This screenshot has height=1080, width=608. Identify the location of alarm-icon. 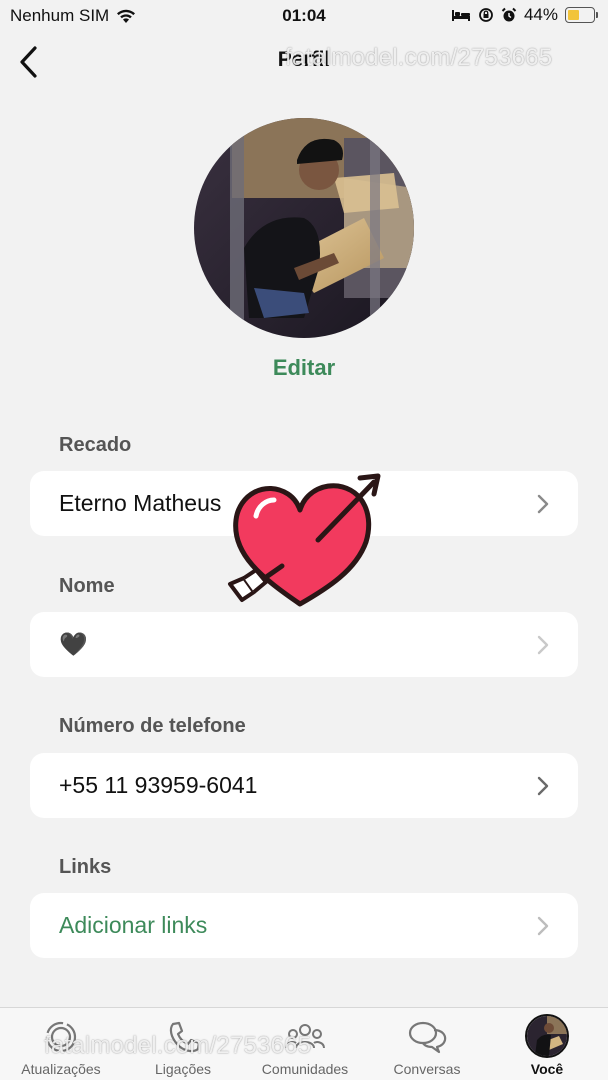
(509, 14).